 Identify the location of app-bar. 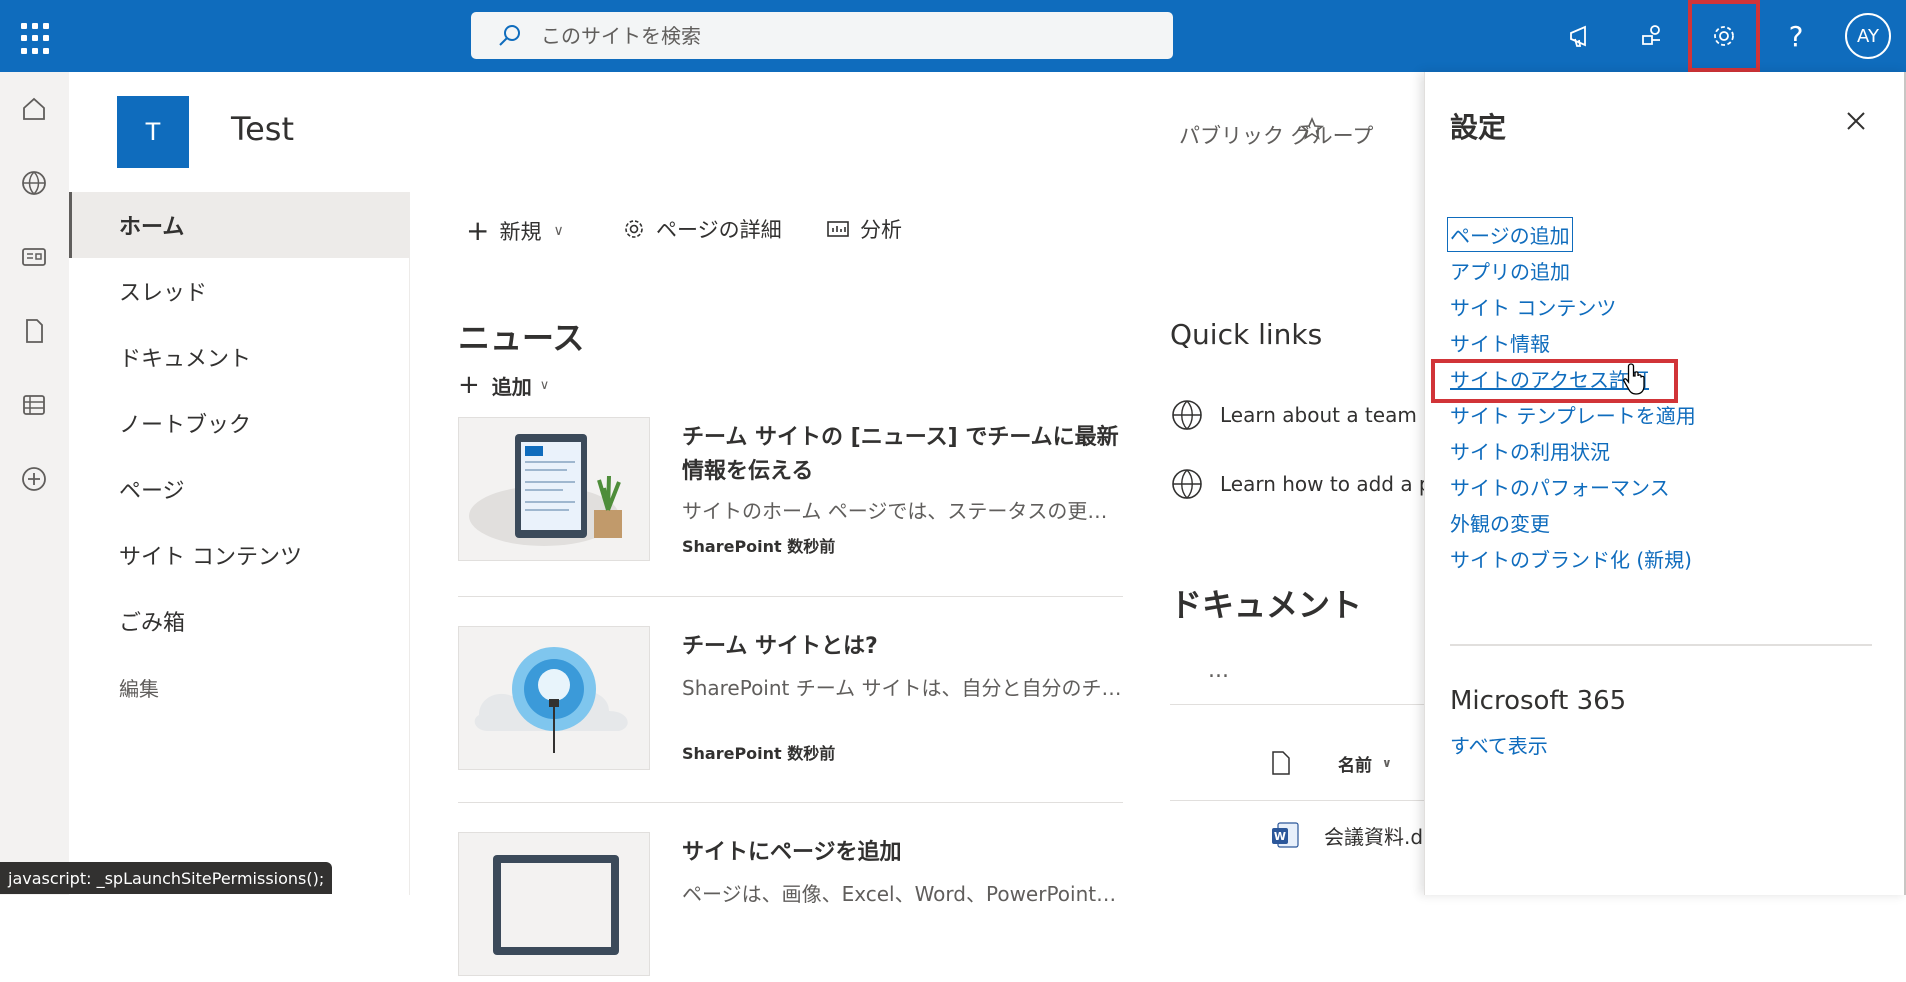
(34, 483).